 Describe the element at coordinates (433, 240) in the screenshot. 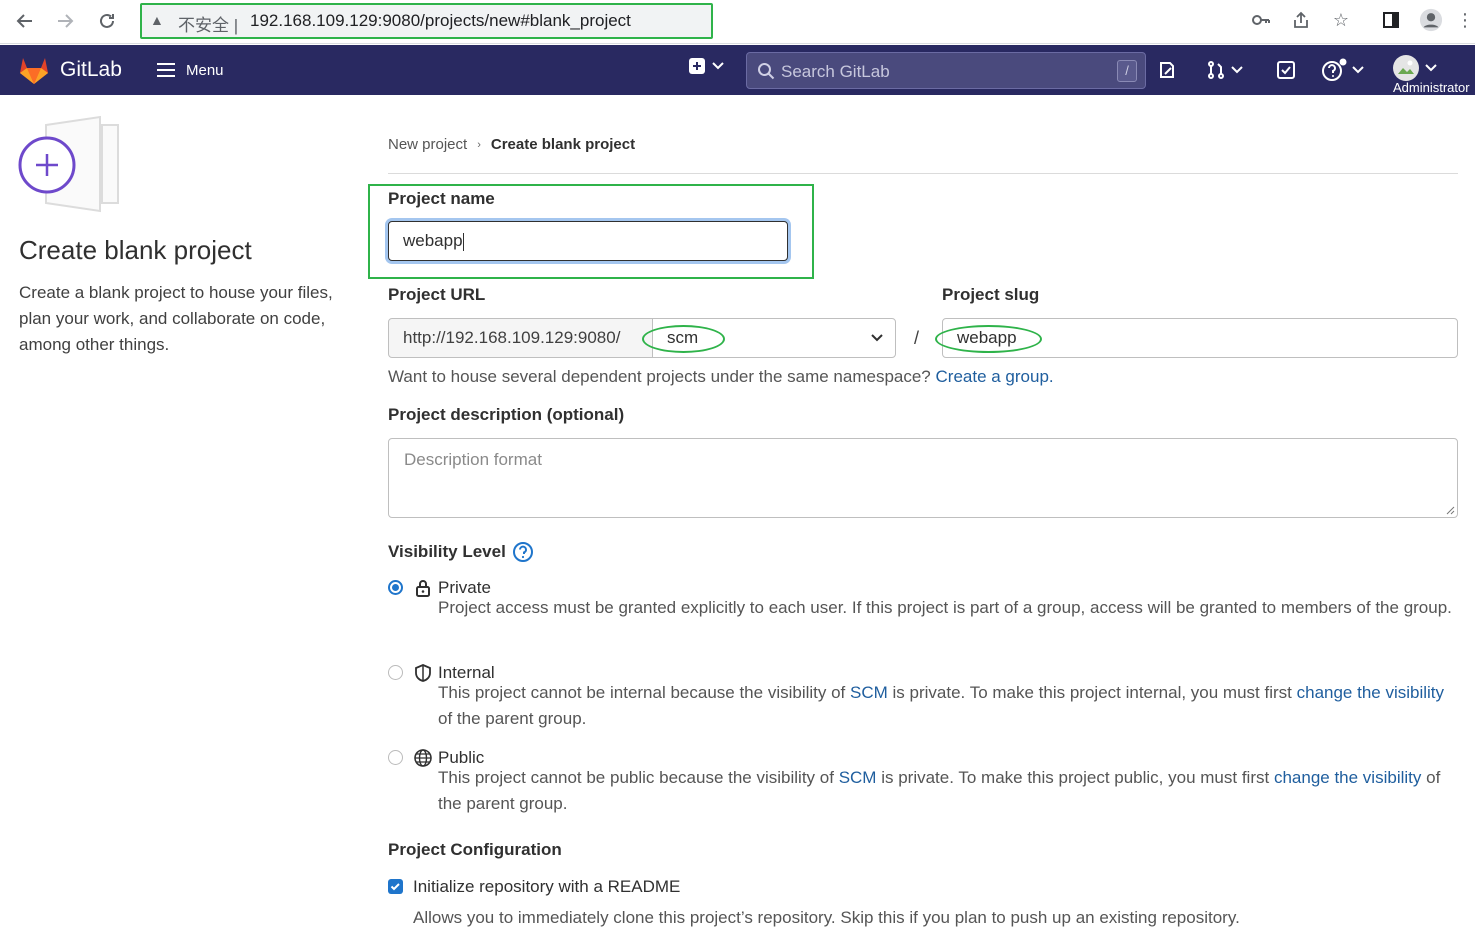

I see `project-name-value: webapp` at that location.